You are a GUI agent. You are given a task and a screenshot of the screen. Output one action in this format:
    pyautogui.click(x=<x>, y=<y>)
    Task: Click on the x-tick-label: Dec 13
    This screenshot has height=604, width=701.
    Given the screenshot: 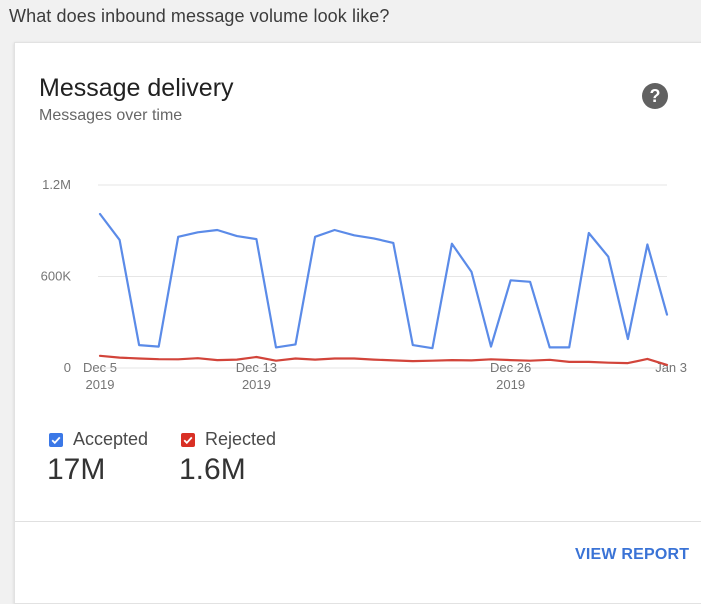 What is the action you would take?
    pyautogui.click(x=256, y=367)
    